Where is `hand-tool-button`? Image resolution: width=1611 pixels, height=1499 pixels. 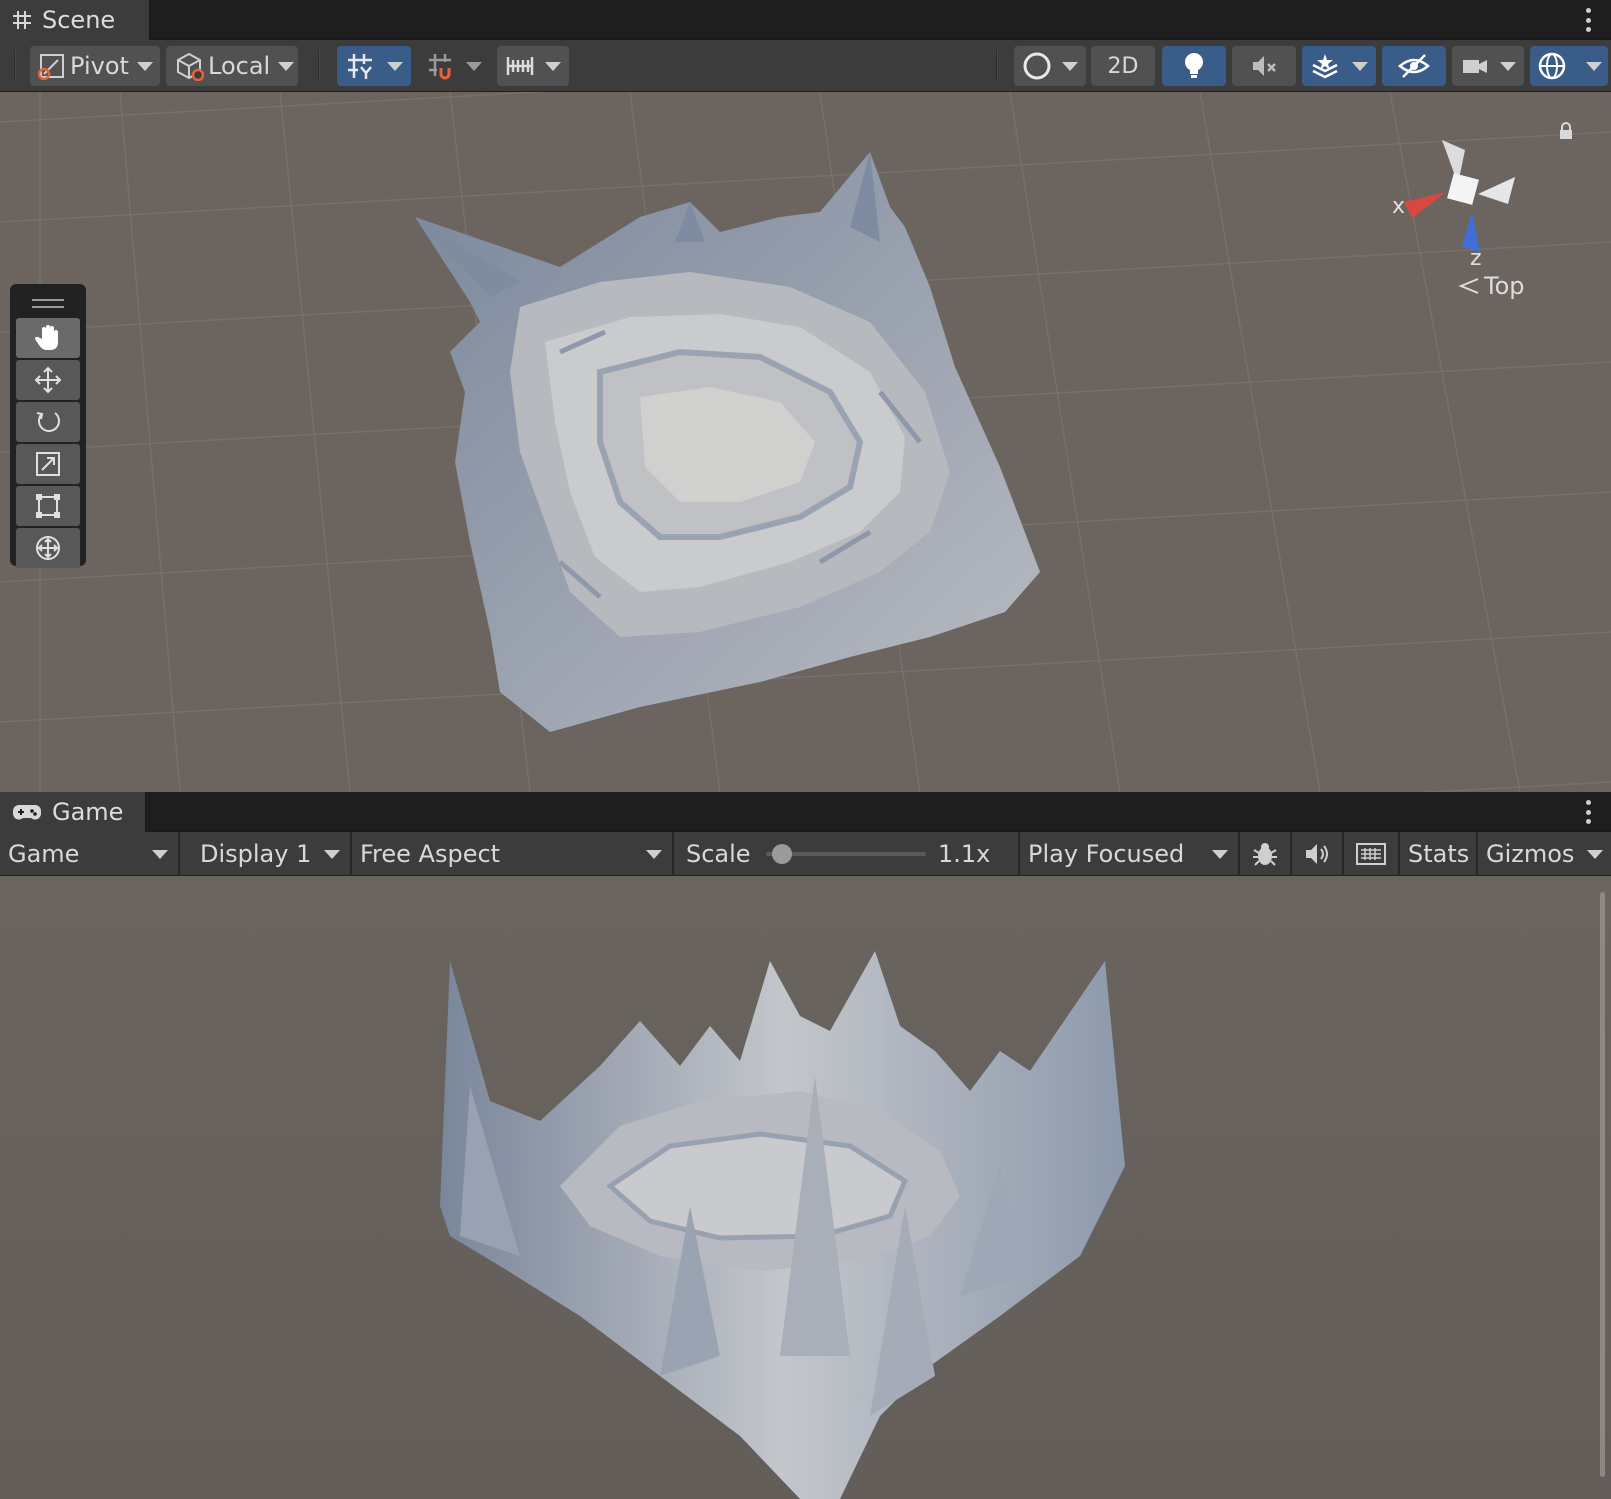 hand-tool-button is located at coordinates (48, 338).